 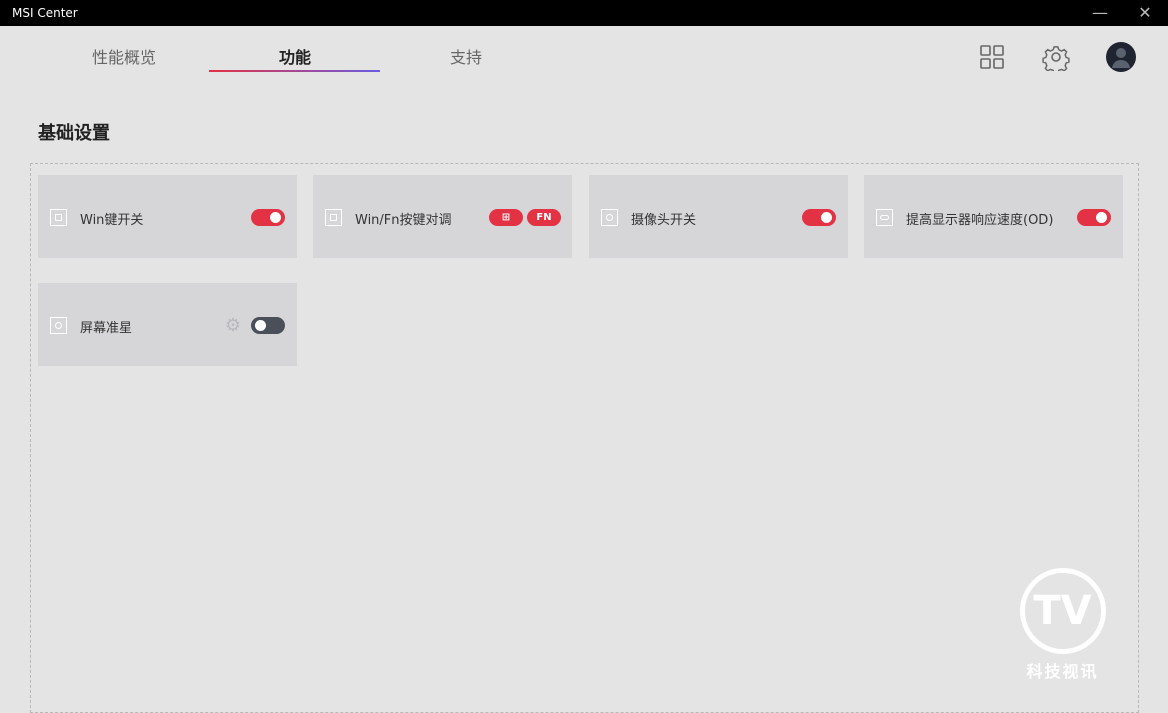 I want to click on watermark-logo: TV 科技视讯, so click(x=1062, y=625).